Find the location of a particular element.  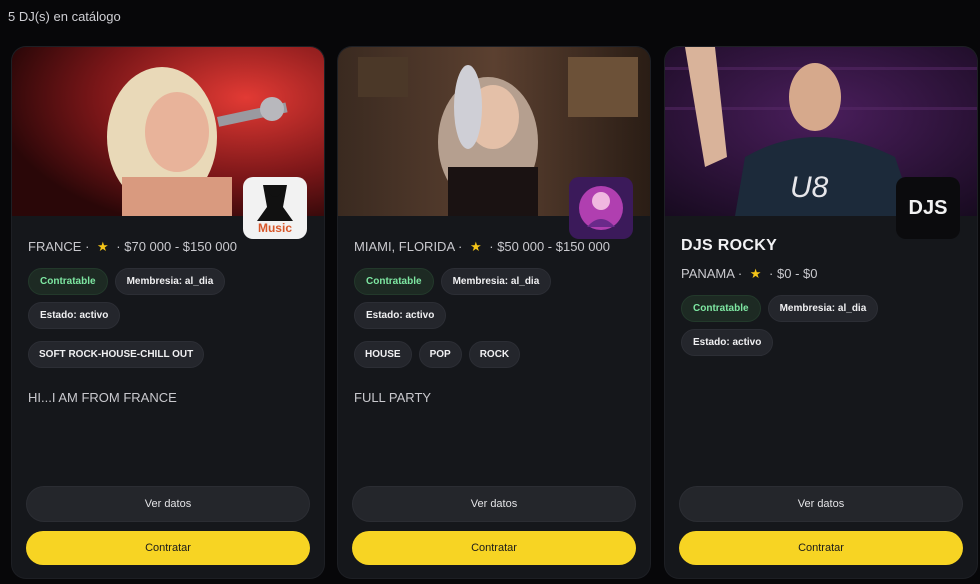

genre-tag: SOFT ROCK-HOUSE-CHILL OUT is located at coordinates (116, 354).